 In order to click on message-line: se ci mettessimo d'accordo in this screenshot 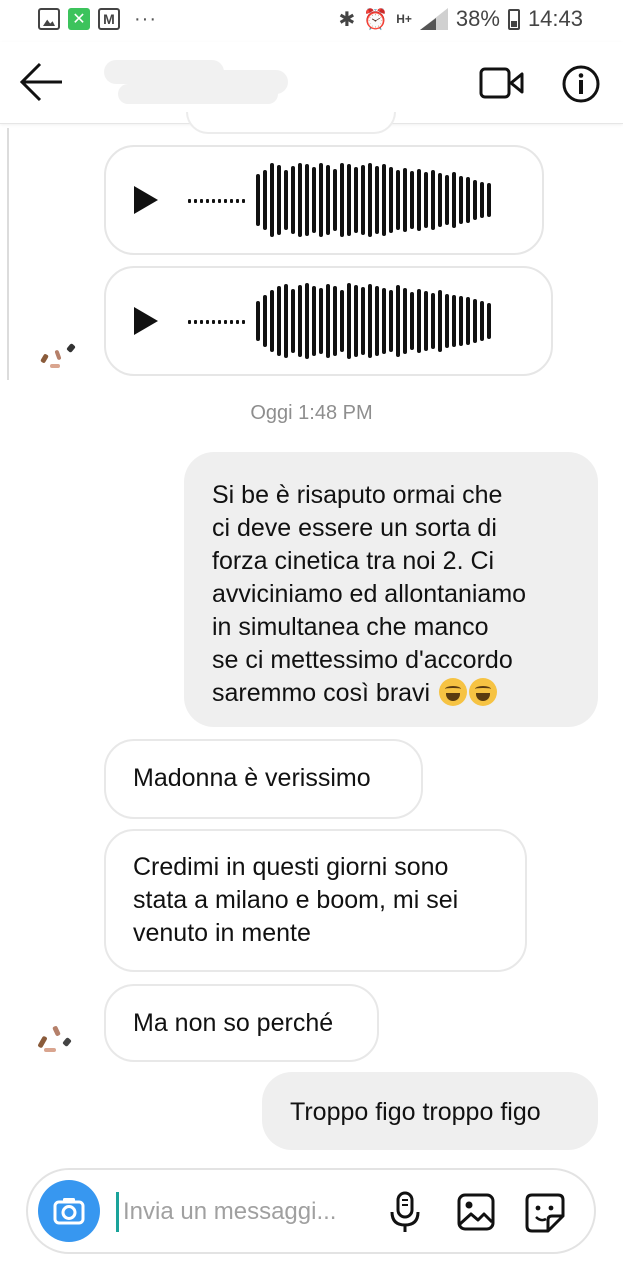, I will do `click(362, 660)`.